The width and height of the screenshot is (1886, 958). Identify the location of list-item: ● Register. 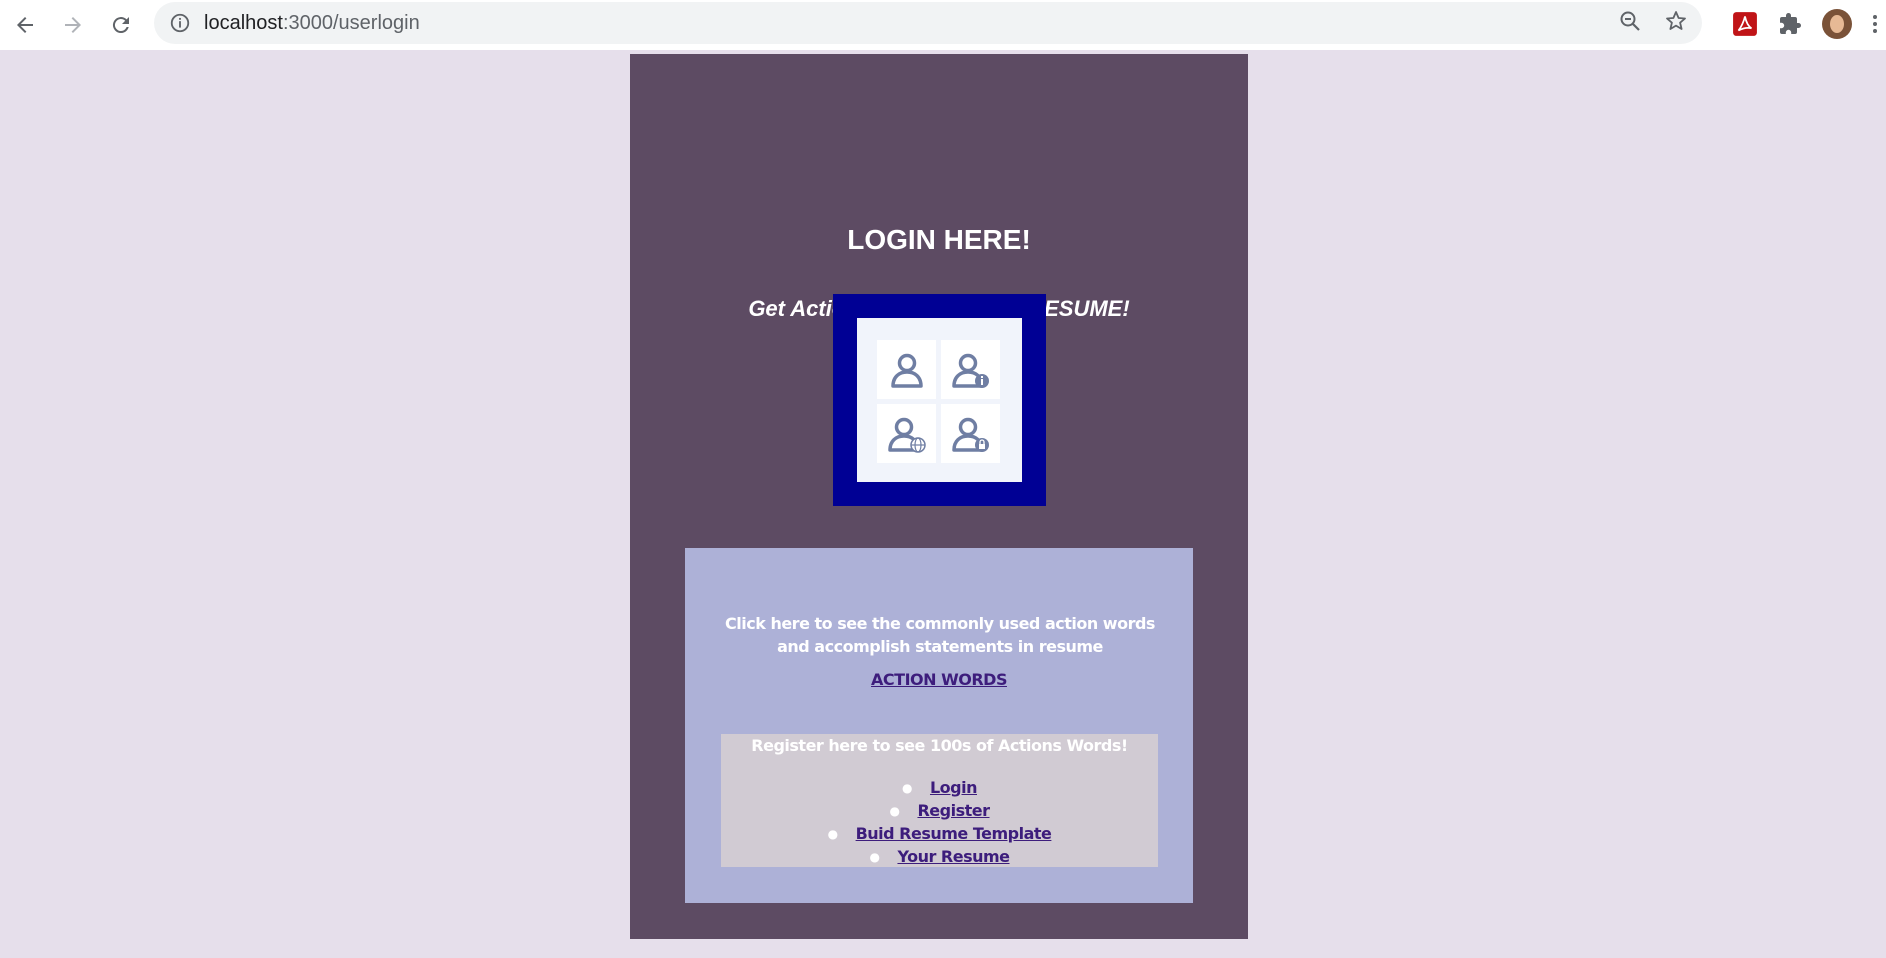
(939, 810).